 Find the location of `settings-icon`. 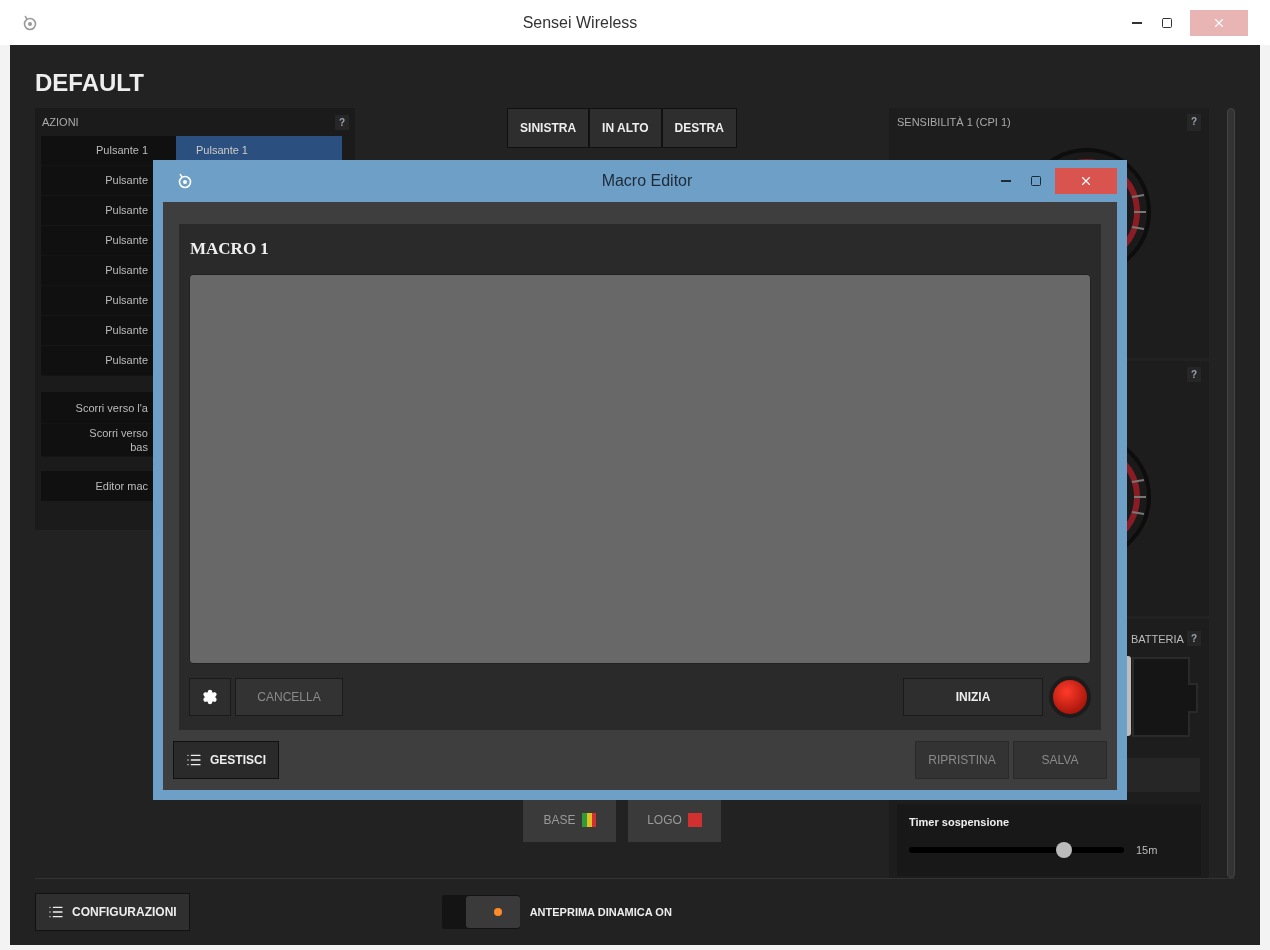

settings-icon is located at coordinates (210, 697).